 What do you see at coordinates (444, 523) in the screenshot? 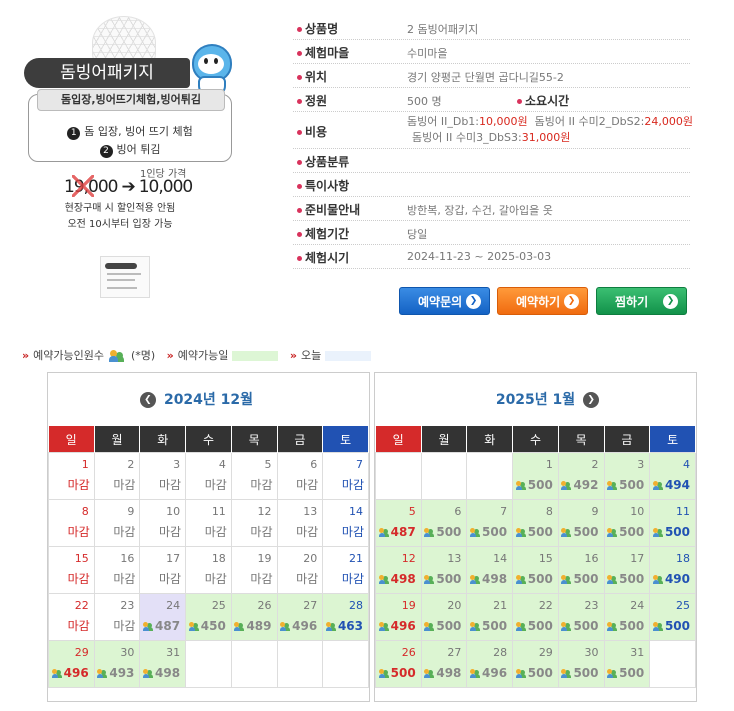
I see `calendar-day: 6 500` at bounding box center [444, 523].